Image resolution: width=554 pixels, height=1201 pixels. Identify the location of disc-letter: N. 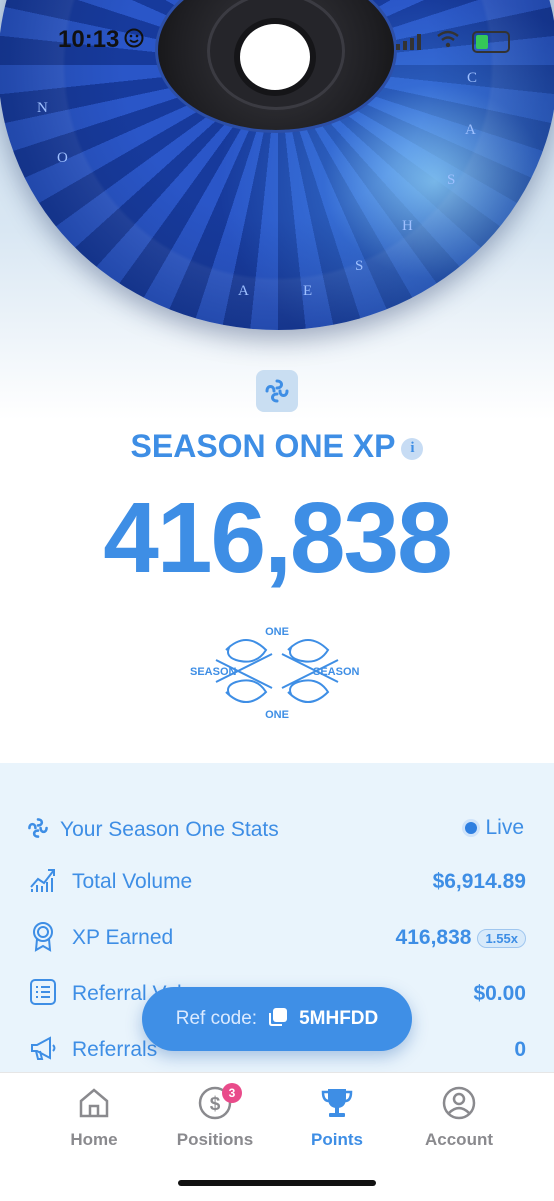
(43, 108).